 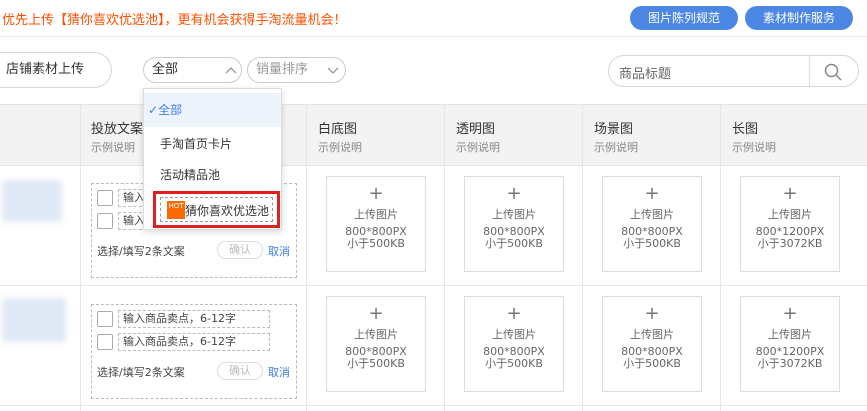 I want to click on dropdown-item-label: 全部, so click(x=170, y=110).